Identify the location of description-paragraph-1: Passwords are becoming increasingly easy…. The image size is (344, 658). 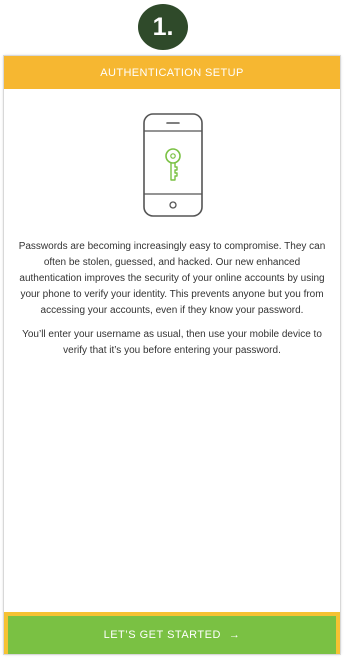
(172, 278).